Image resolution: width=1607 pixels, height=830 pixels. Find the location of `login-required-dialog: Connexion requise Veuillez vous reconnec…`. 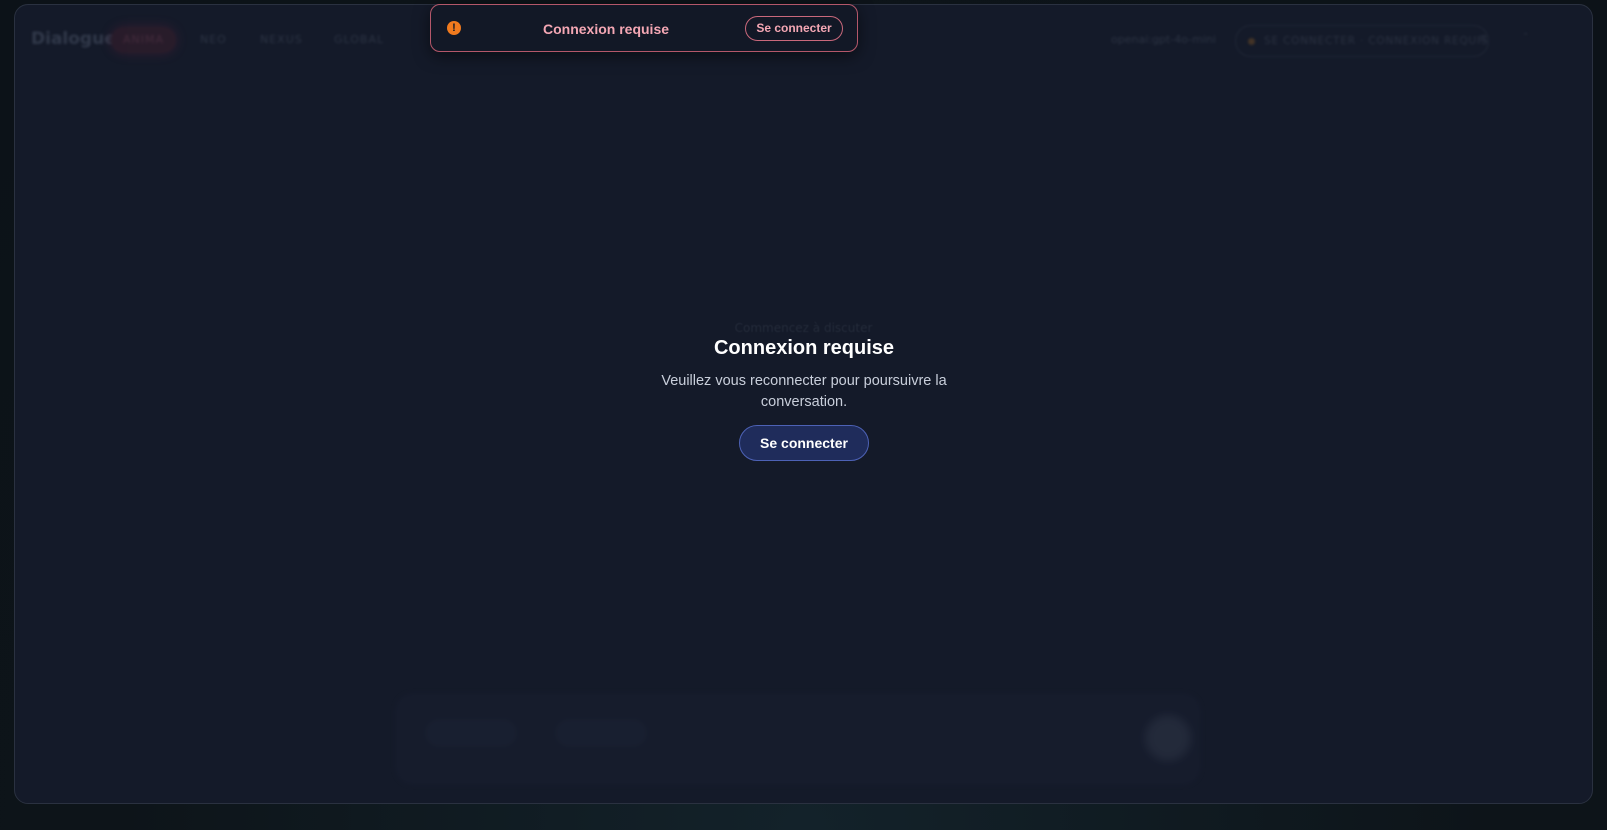

login-required-dialog: Connexion requise Veuillez vous reconnec… is located at coordinates (804, 398).